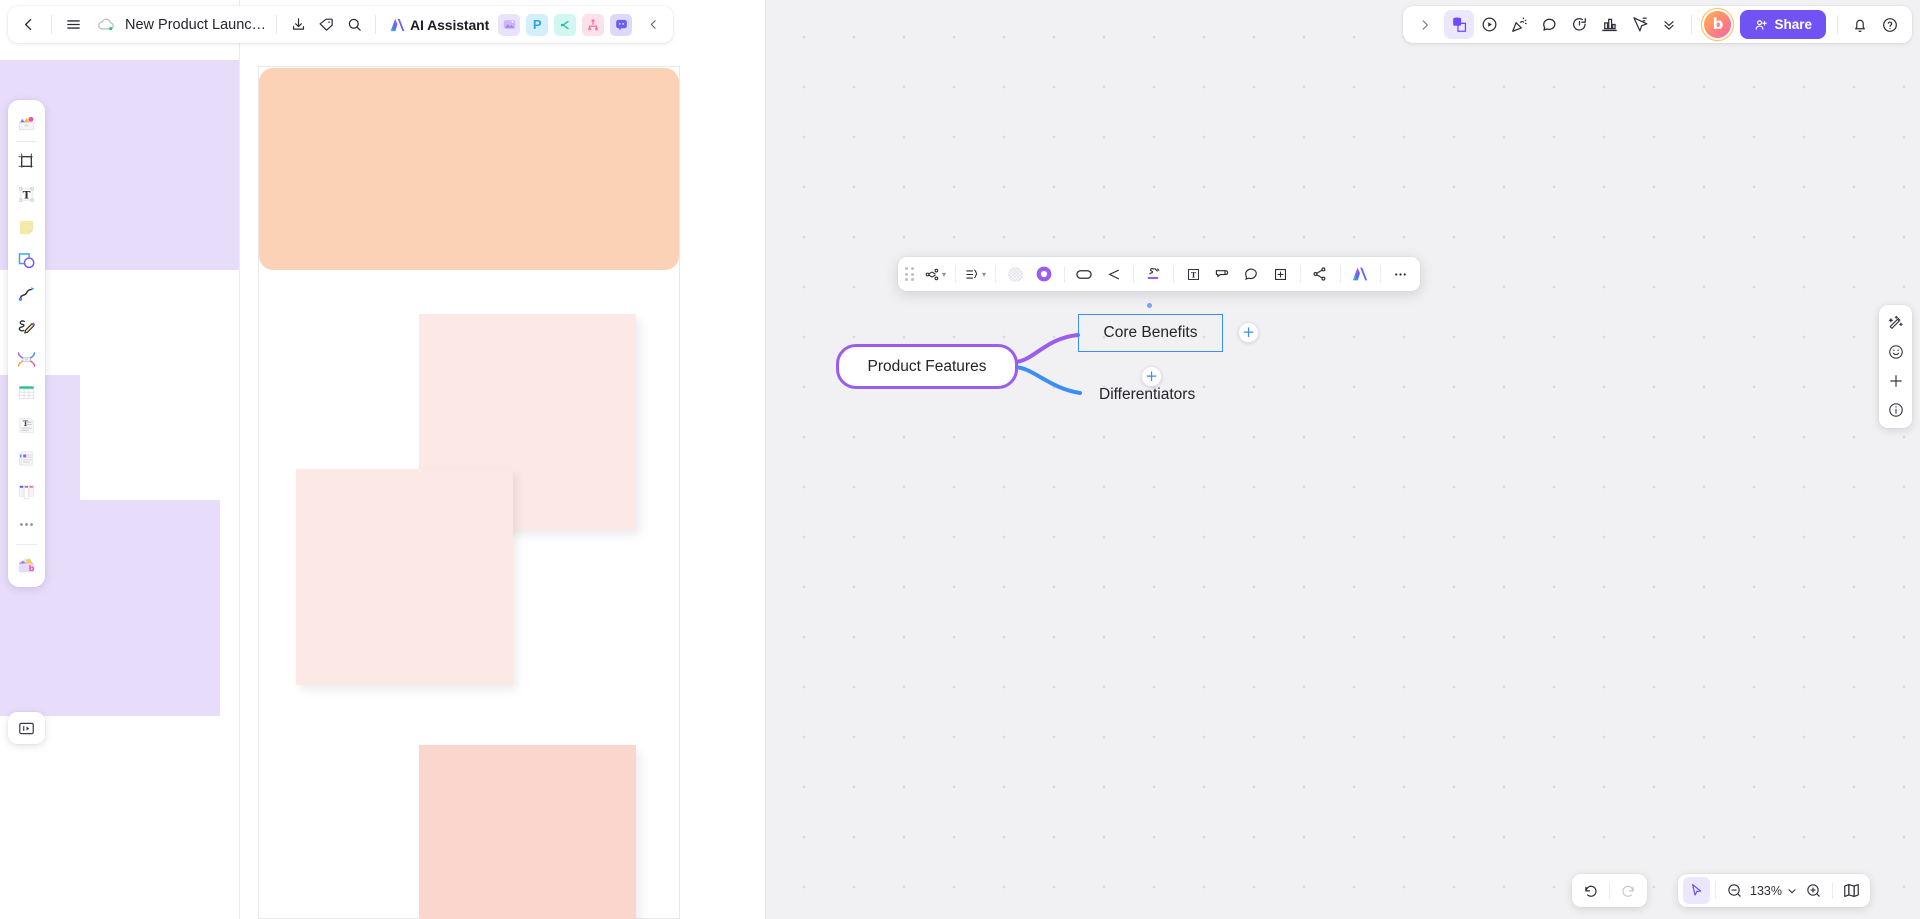 This screenshot has width=1920, height=919. What do you see at coordinates (239, 459) in the screenshot?
I see `panel-divider` at bounding box center [239, 459].